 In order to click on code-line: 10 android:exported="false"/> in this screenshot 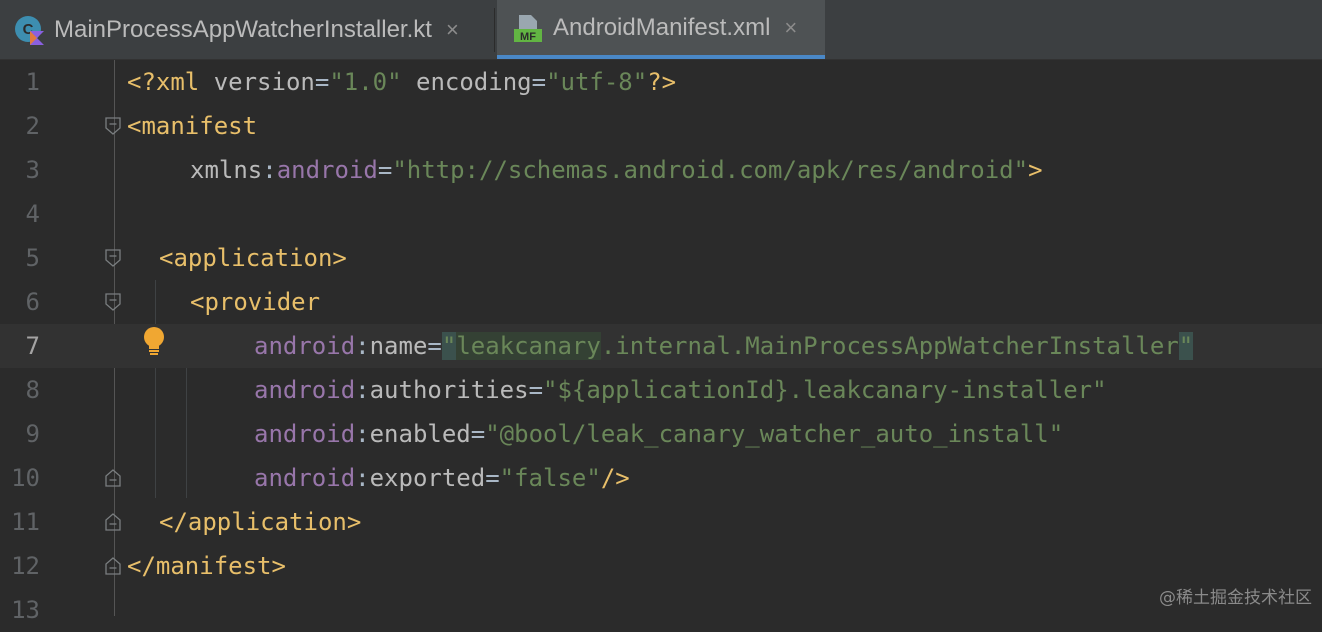, I will do `click(661, 478)`.